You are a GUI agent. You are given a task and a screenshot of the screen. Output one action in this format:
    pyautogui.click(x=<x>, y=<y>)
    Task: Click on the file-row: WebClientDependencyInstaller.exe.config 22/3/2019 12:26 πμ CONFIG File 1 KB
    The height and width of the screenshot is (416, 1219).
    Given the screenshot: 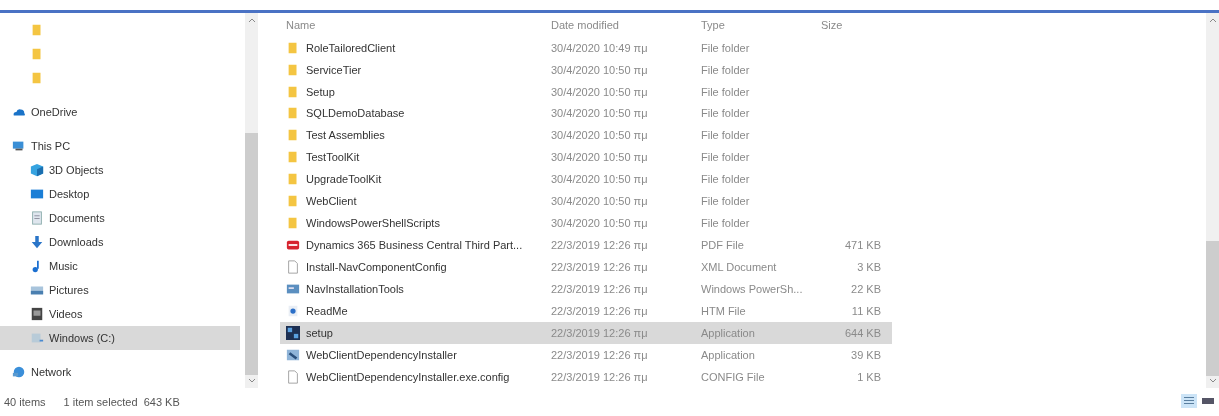 What is the action you would take?
    pyautogui.click(x=586, y=376)
    